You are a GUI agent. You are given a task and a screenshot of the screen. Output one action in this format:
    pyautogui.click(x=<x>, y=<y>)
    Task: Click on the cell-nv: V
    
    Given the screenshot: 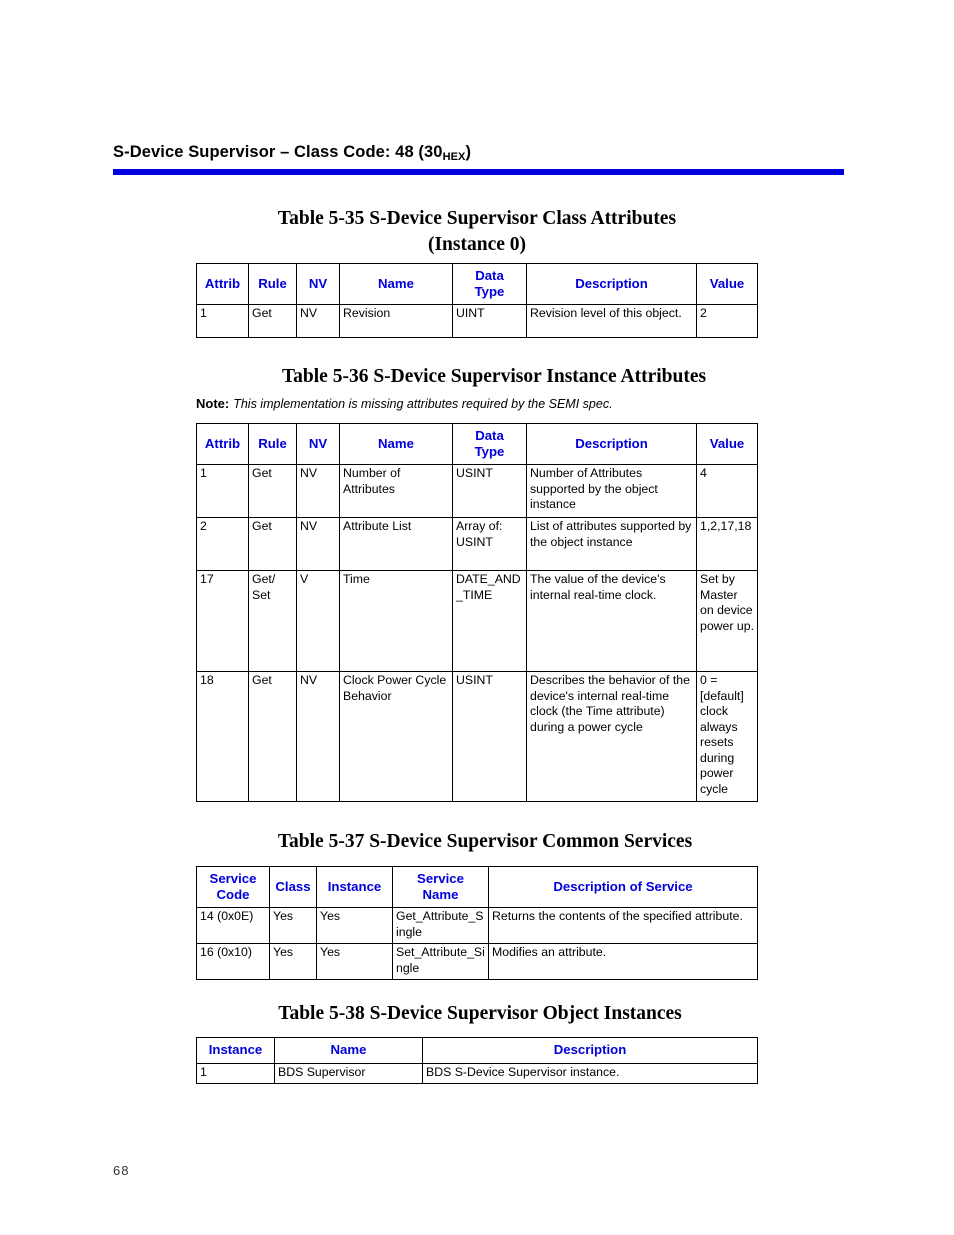 What is the action you would take?
    pyautogui.click(x=318, y=621)
    